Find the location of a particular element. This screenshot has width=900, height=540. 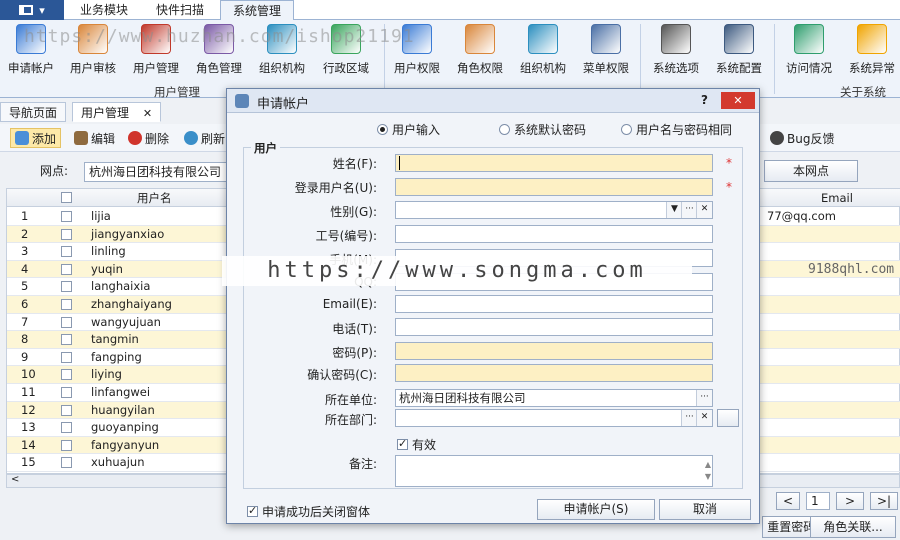

pager-prev-button: < is located at coordinates (788, 501).